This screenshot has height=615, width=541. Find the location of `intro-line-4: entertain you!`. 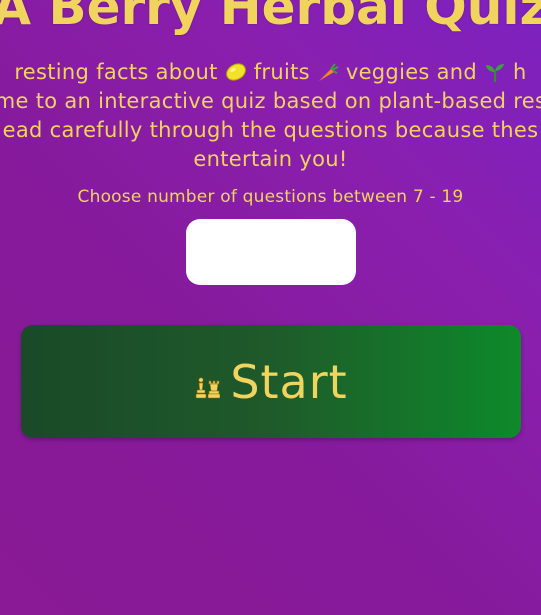

intro-line-4: entertain you! is located at coordinates (270, 159).